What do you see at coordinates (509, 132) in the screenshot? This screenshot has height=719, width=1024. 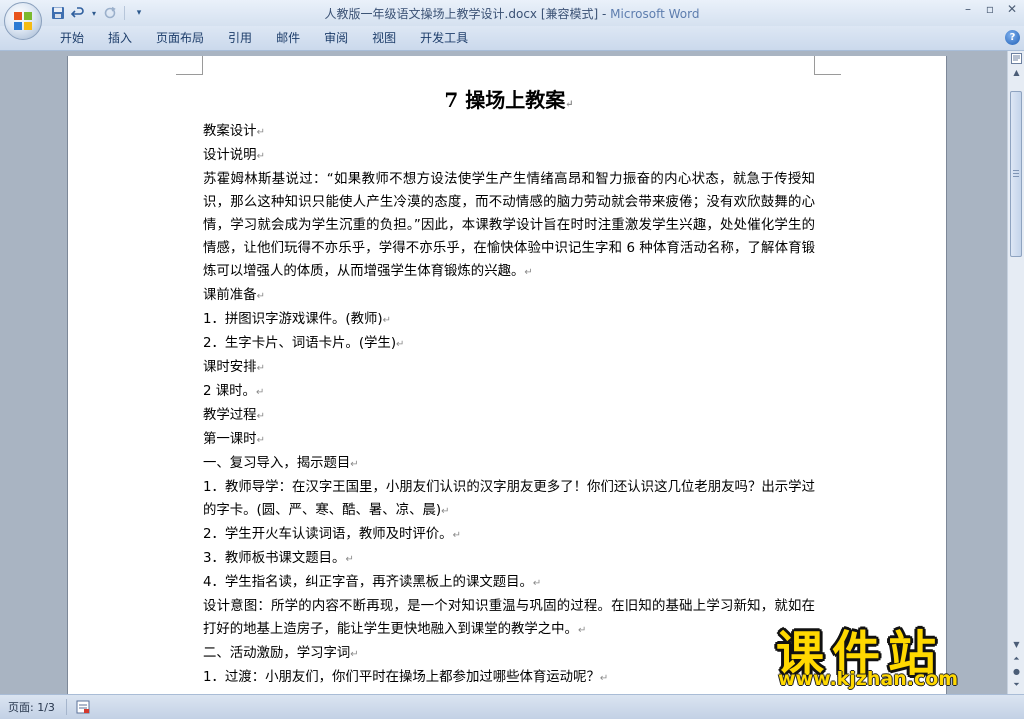 I see `document-paragraph: 教案设计↵` at bounding box center [509, 132].